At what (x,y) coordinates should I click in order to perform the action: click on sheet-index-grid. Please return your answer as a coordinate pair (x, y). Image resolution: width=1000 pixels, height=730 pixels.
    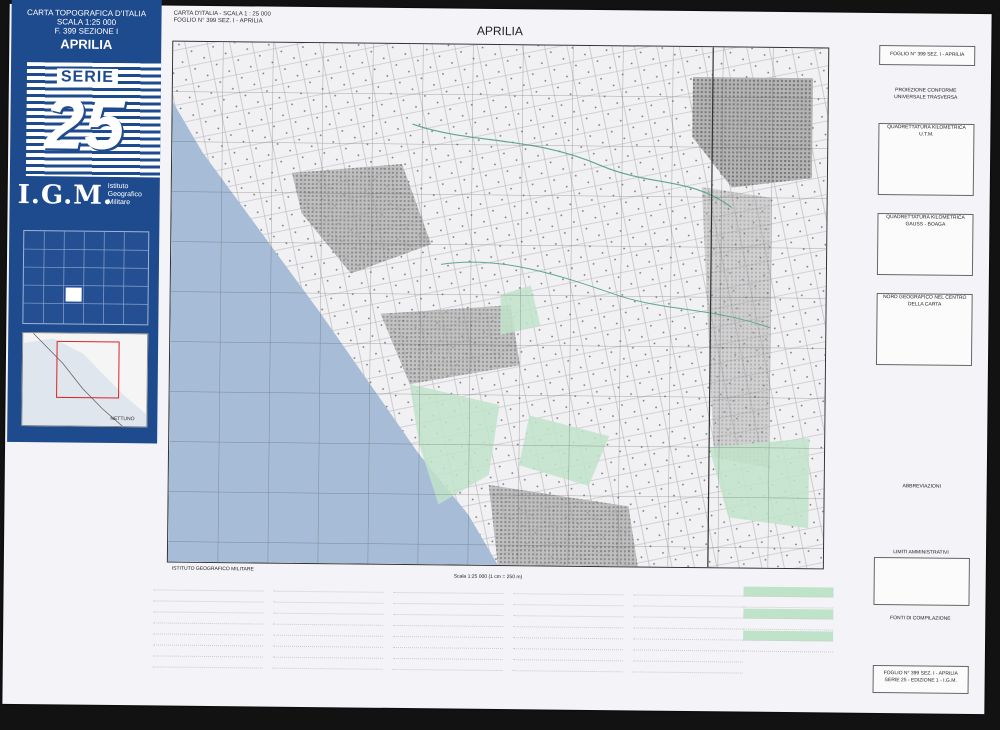
    Looking at the image, I should click on (86, 278).